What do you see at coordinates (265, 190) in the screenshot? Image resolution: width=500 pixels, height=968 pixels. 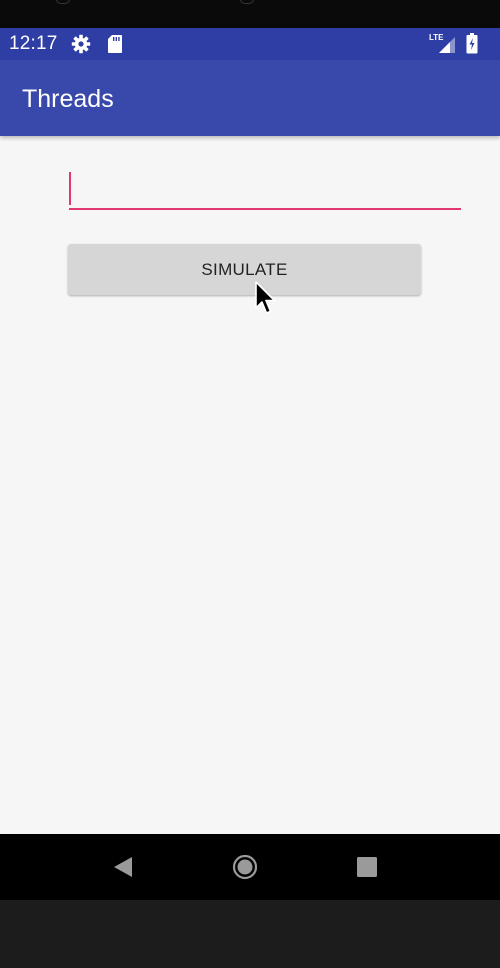 I see `text-input` at bounding box center [265, 190].